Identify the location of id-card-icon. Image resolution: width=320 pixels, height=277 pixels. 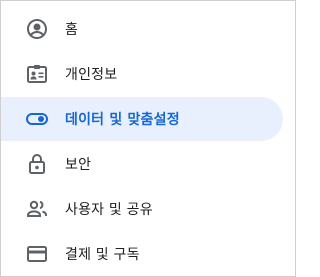
(37, 74).